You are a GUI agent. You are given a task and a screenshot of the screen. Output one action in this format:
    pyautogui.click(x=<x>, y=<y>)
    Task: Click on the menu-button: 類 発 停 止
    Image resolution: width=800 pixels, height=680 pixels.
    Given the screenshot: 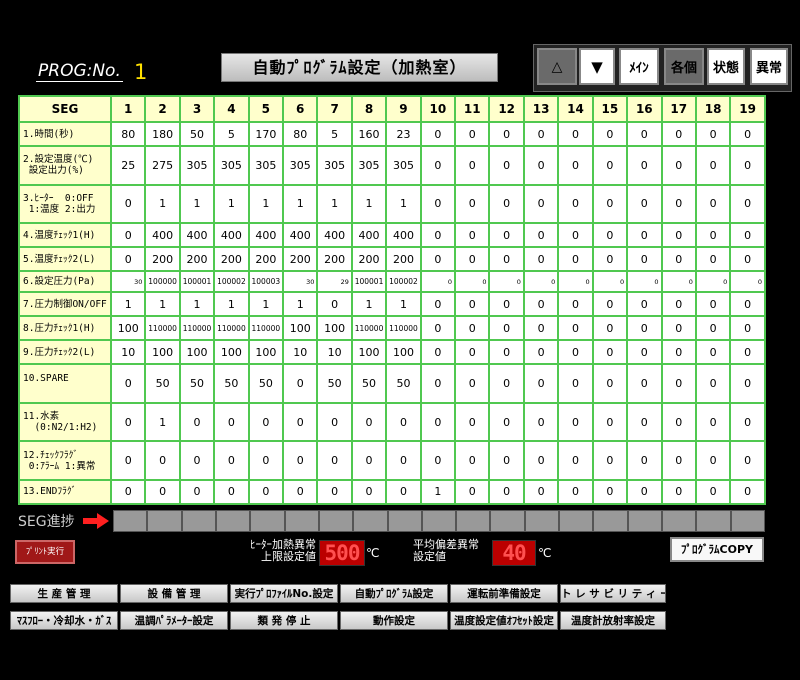 What is the action you would take?
    pyautogui.click(x=284, y=620)
    